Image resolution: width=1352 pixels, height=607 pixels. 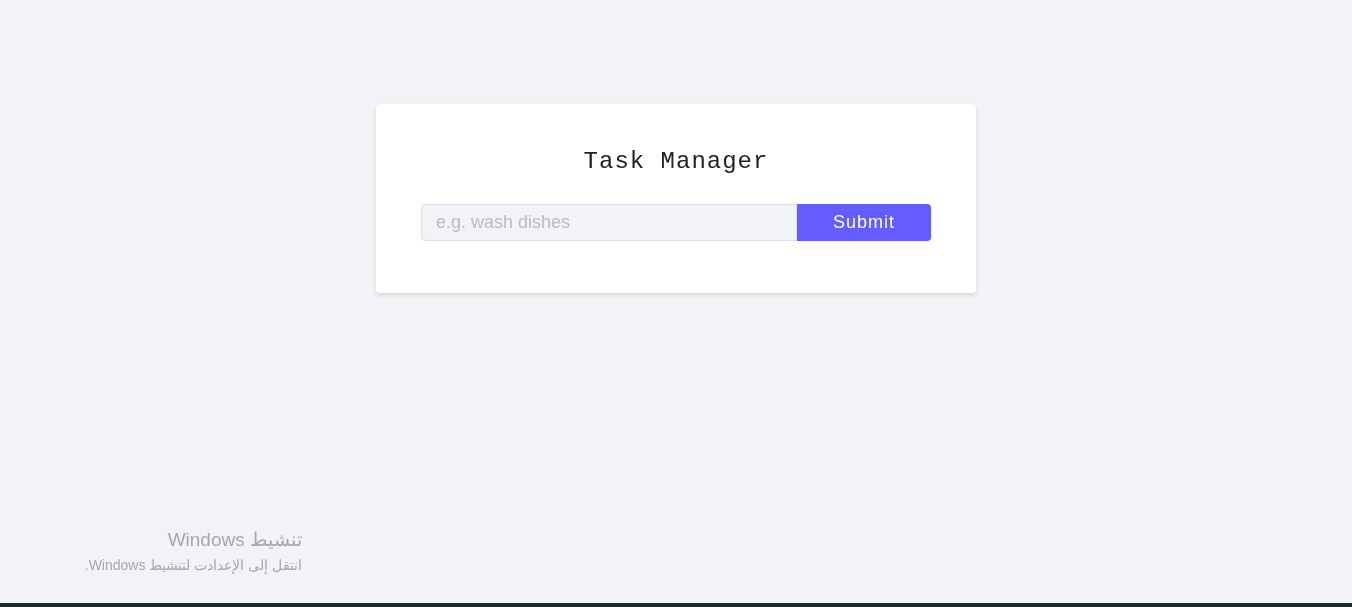 I want to click on task-input-field: e.g. wash dishes, so click(x=609, y=222).